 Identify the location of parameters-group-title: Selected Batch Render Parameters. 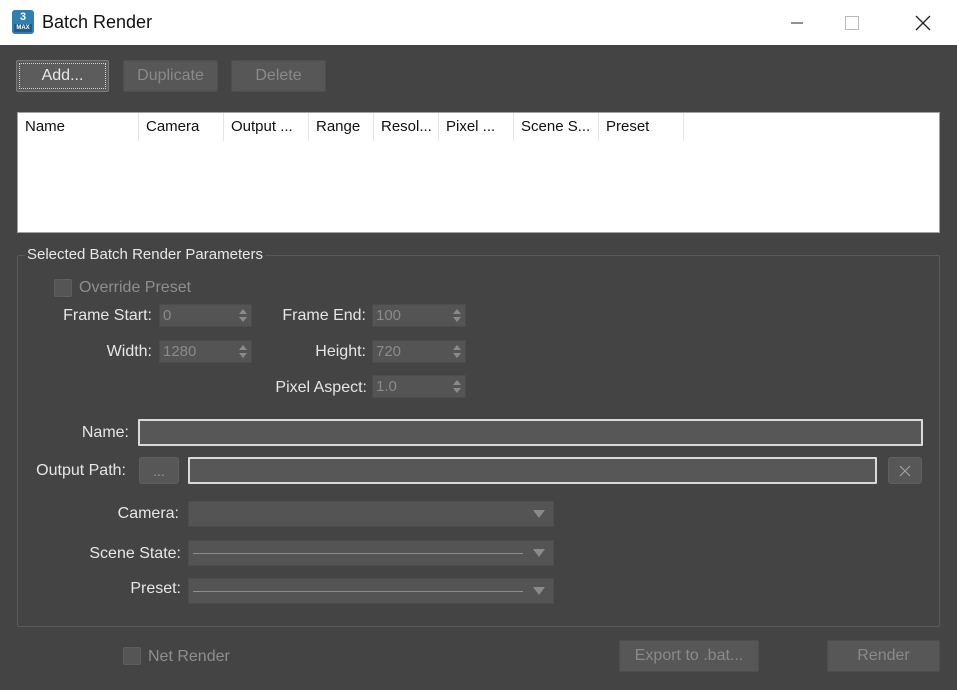
(145, 254).